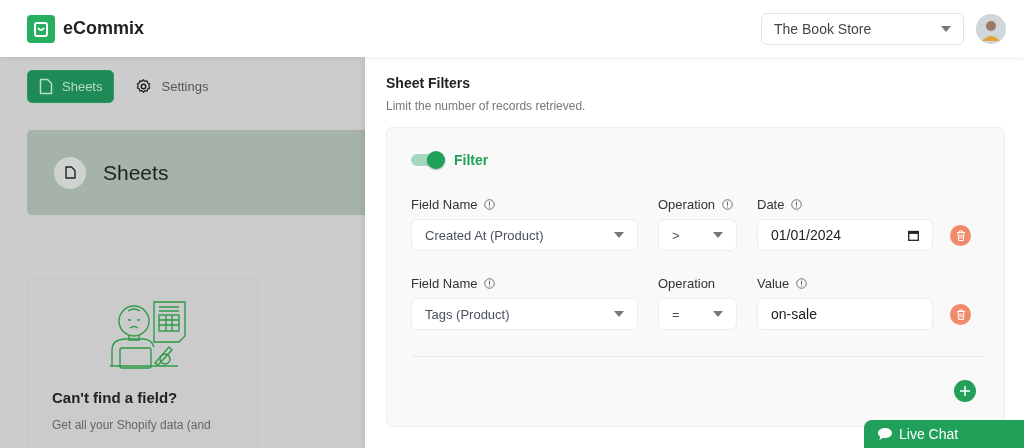 The height and width of the screenshot is (448, 1024). What do you see at coordinates (429, 83) in the screenshot?
I see `drawer-title: Sheet Filters` at bounding box center [429, 83].